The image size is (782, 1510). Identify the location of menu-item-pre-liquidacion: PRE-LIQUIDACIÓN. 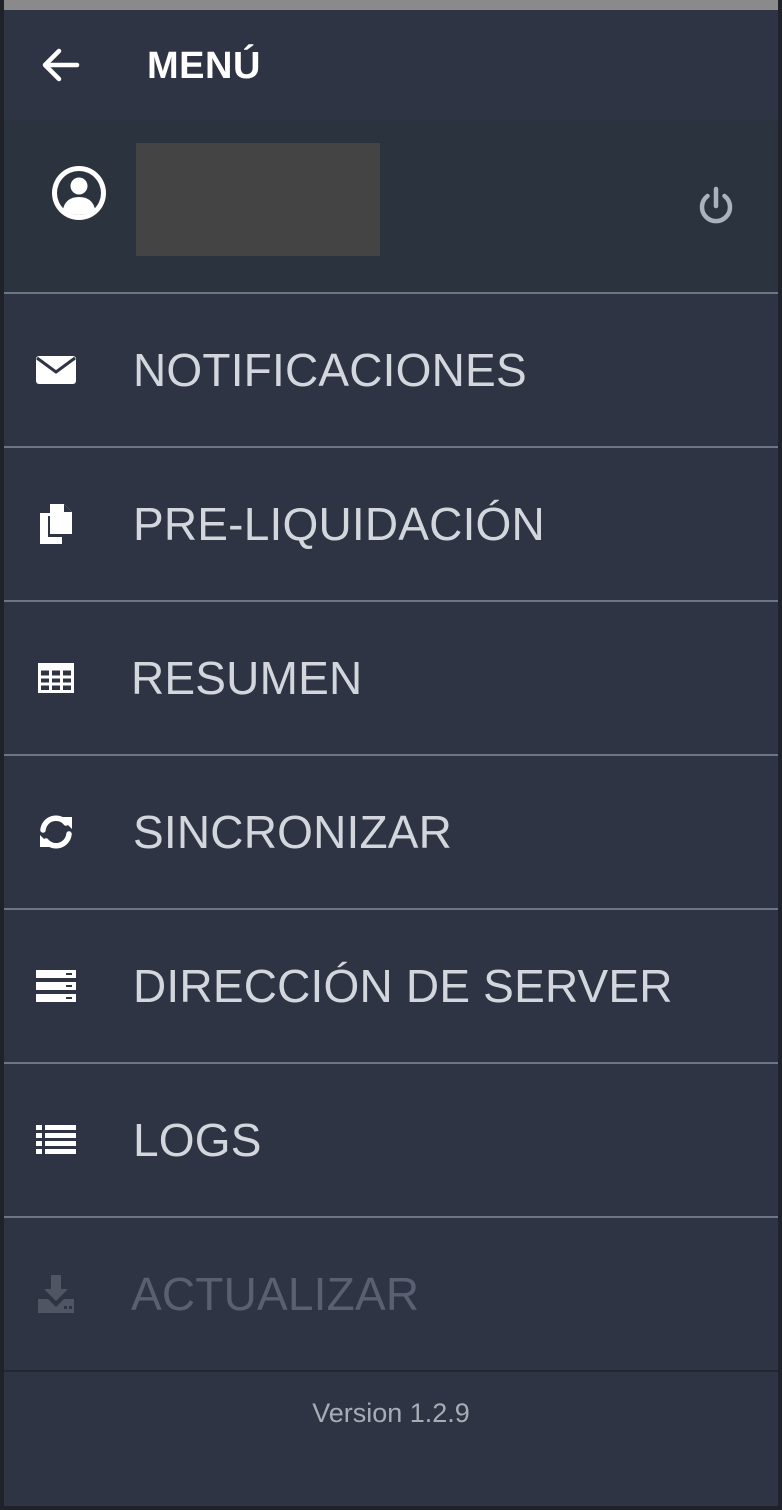
(391, 525).